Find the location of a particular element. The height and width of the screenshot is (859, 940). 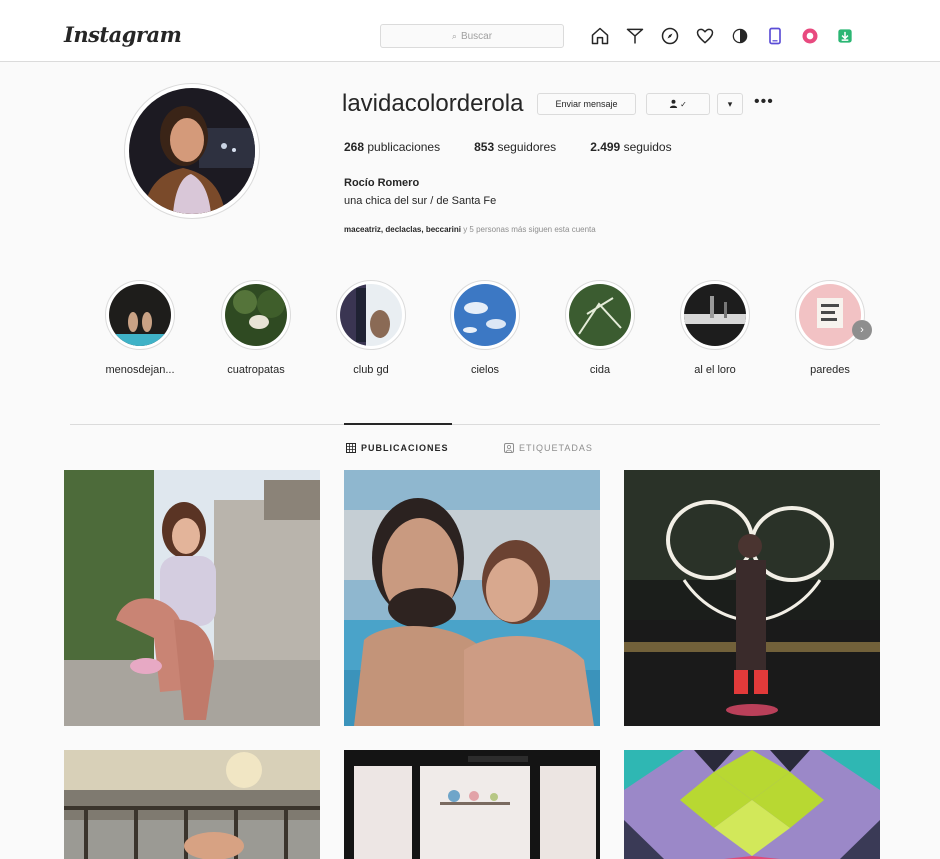

avatar is located at coordinates (192, 151).